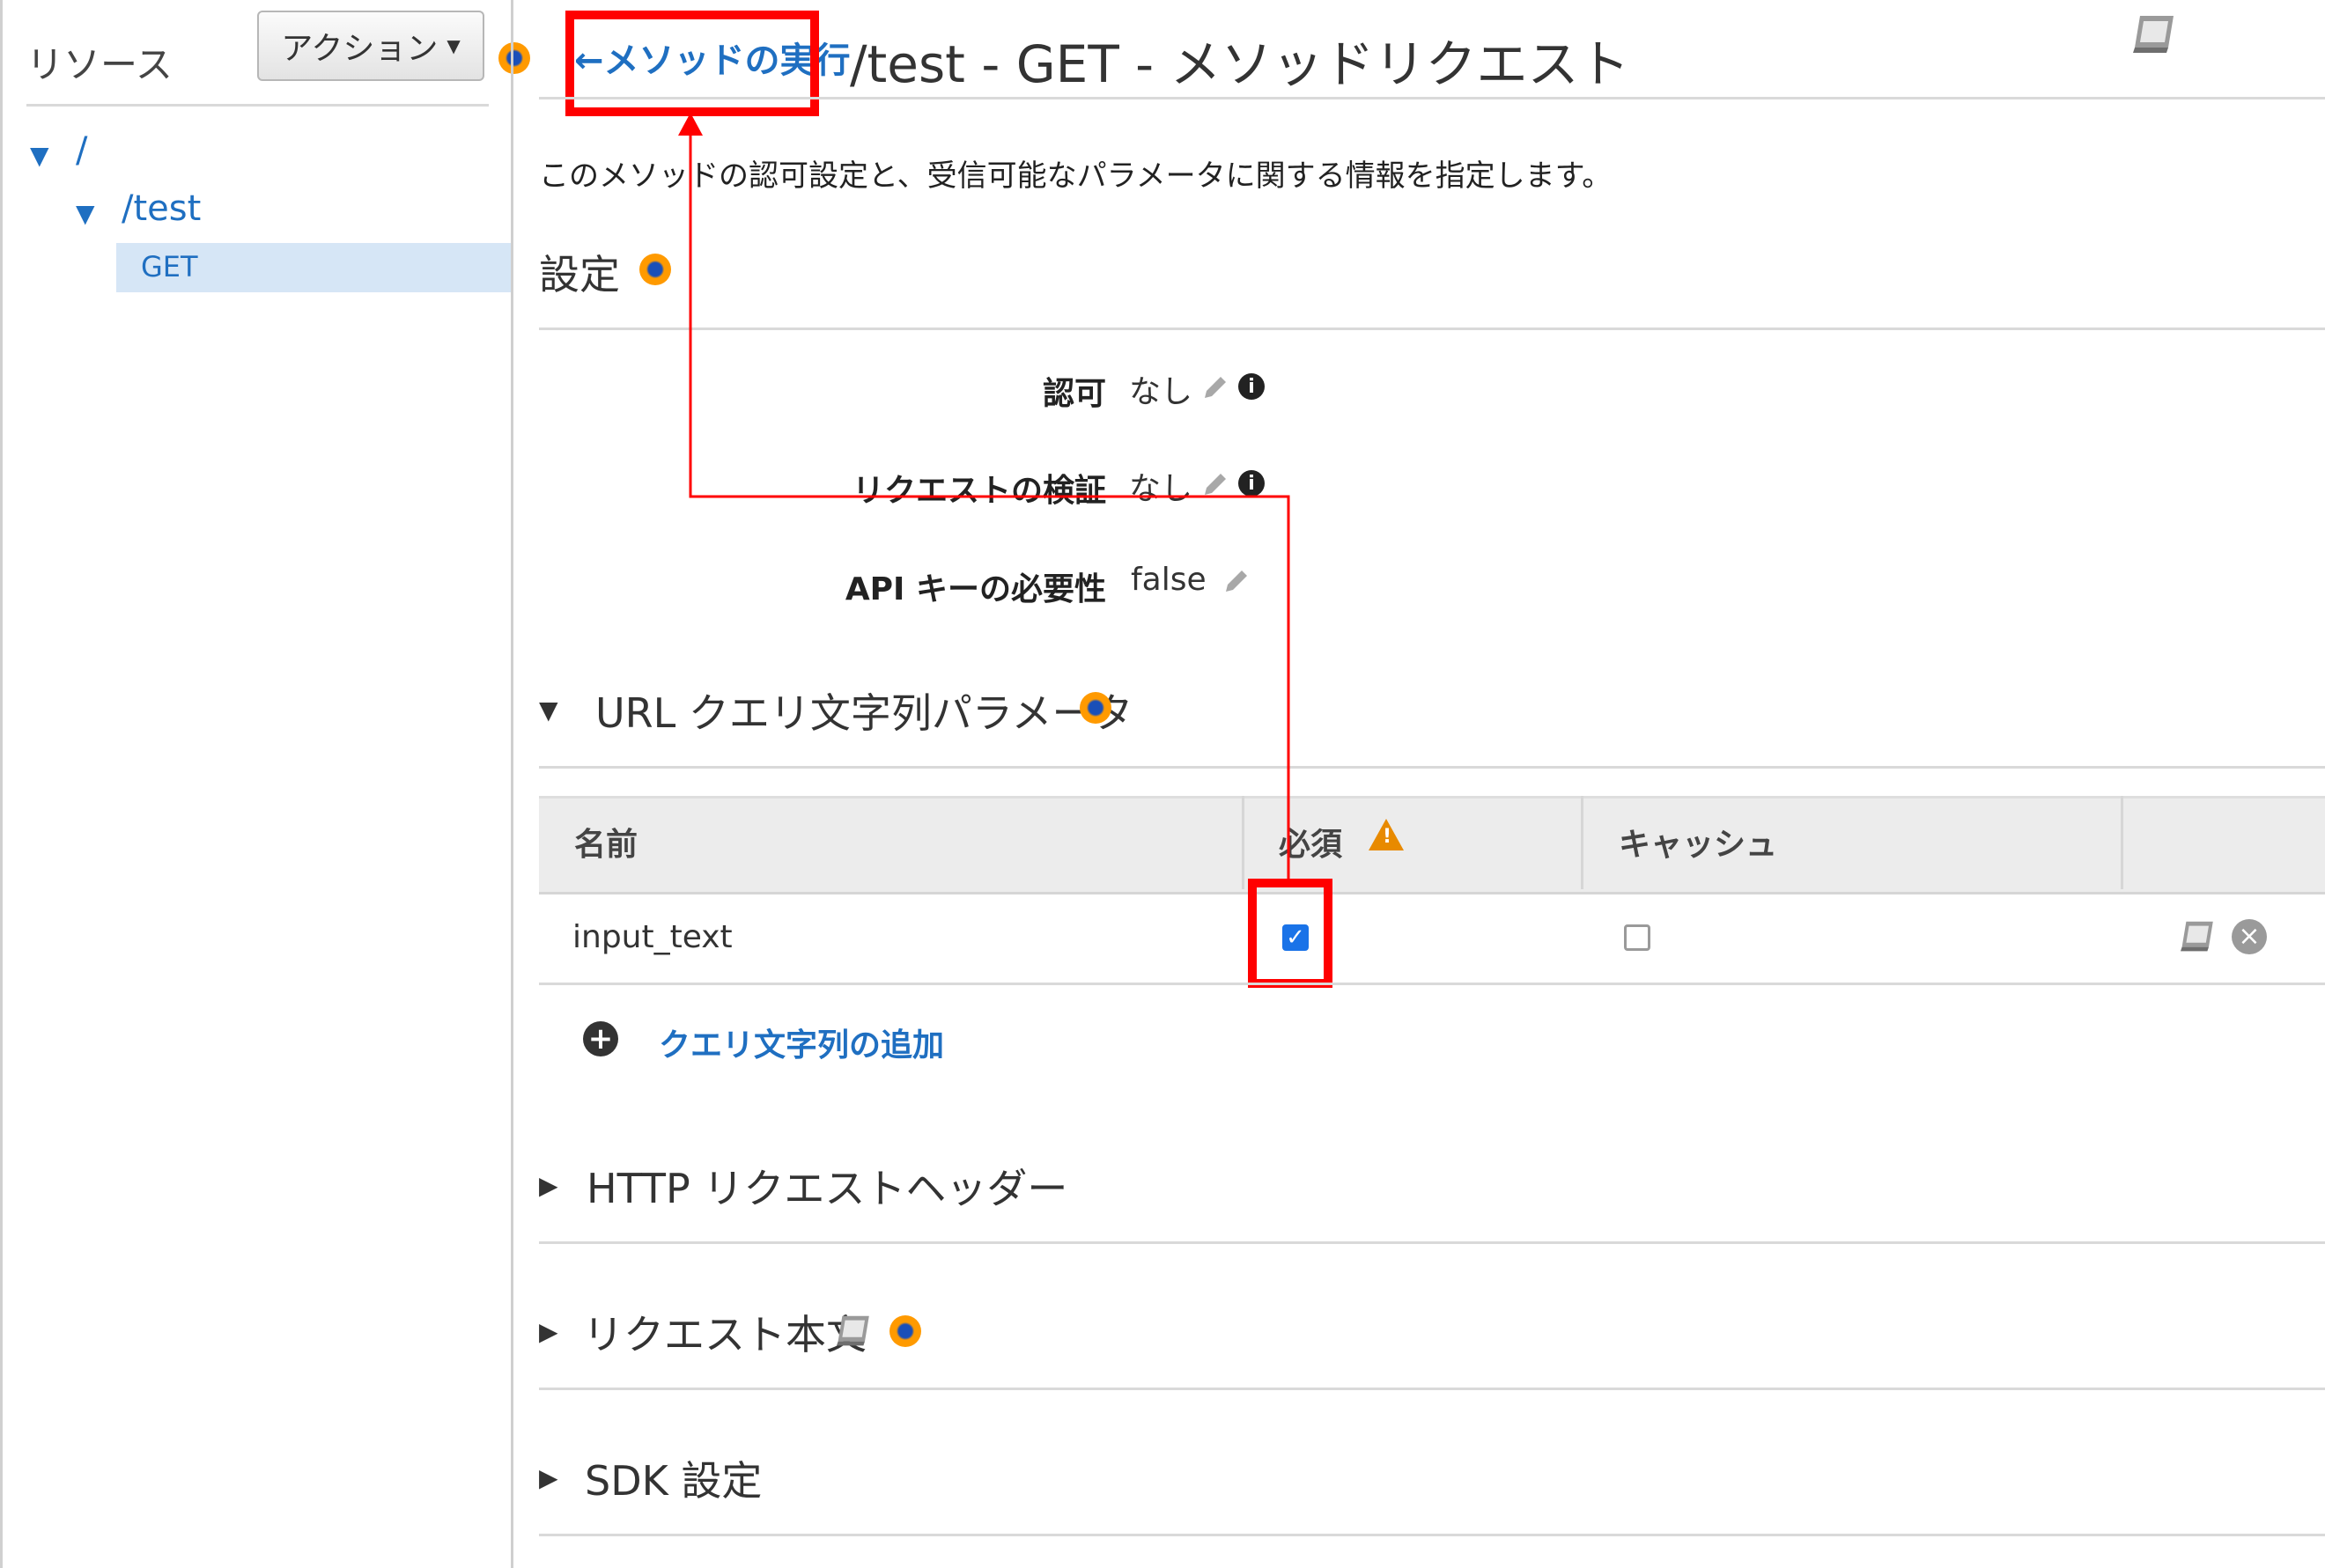 The width and height of the screenshot is (2325, 1568). Describe the element at coordinates (161, 208) in the screenshot. I see `tree-item-test: /test` at that location.